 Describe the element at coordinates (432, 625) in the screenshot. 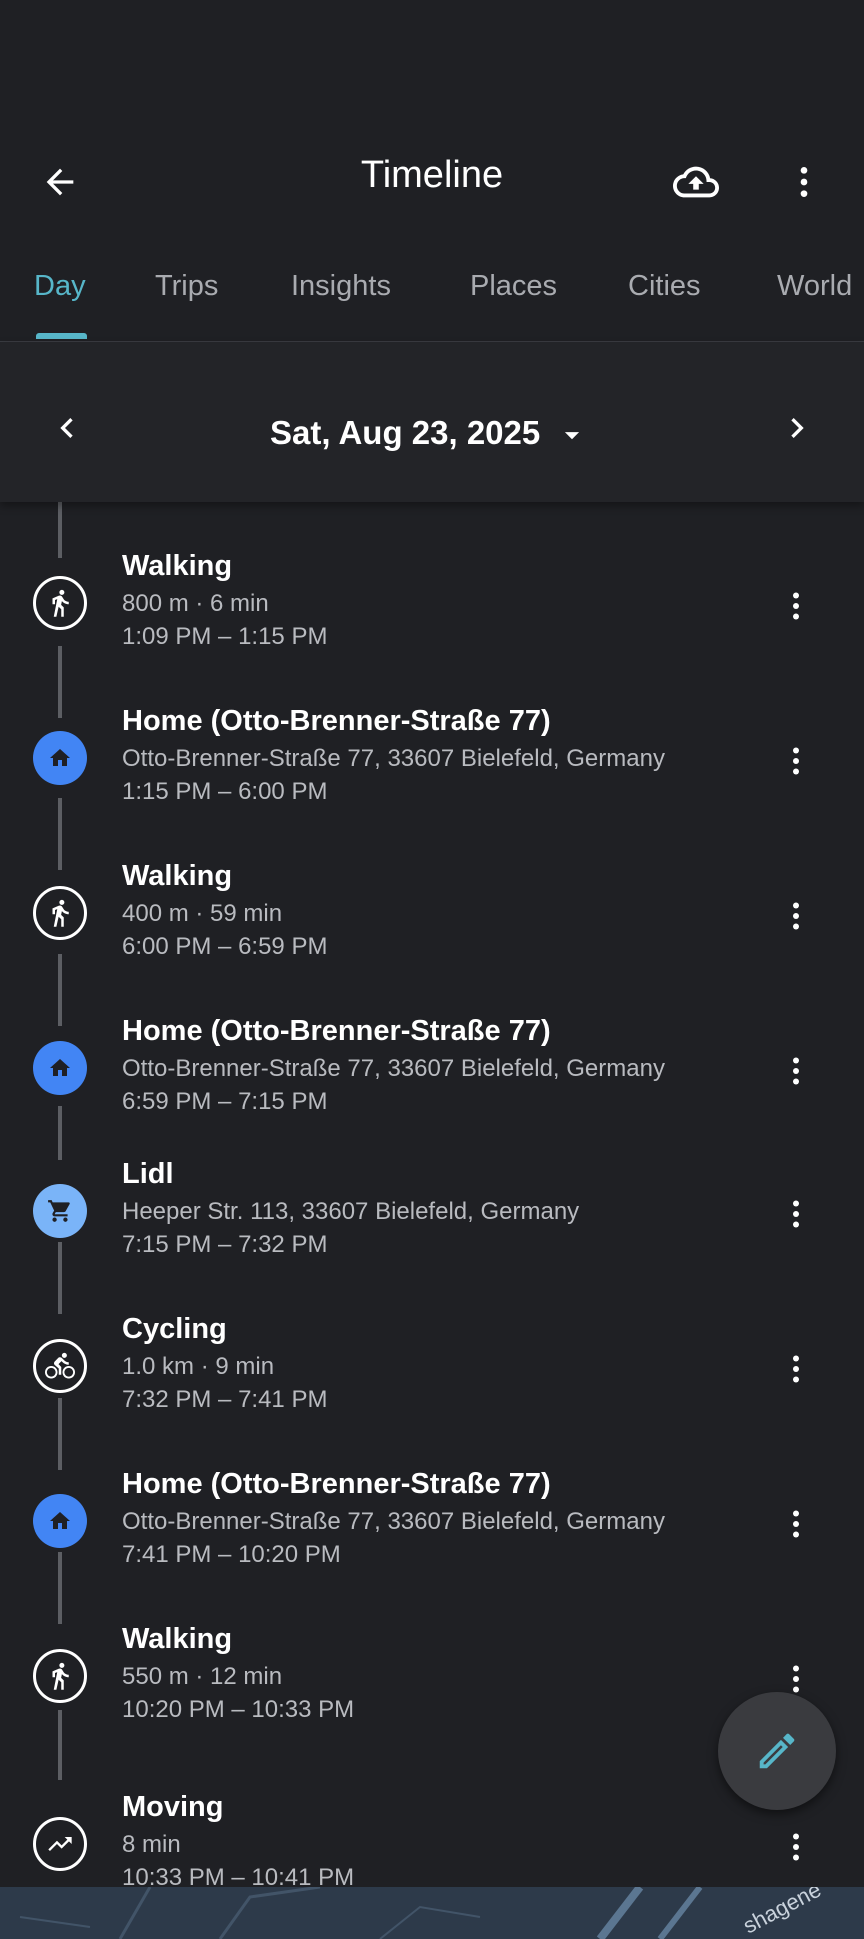

I see `timeline-item: Walking 800 m · 6 min 1:09 PM – 1:15 PM` at that location.